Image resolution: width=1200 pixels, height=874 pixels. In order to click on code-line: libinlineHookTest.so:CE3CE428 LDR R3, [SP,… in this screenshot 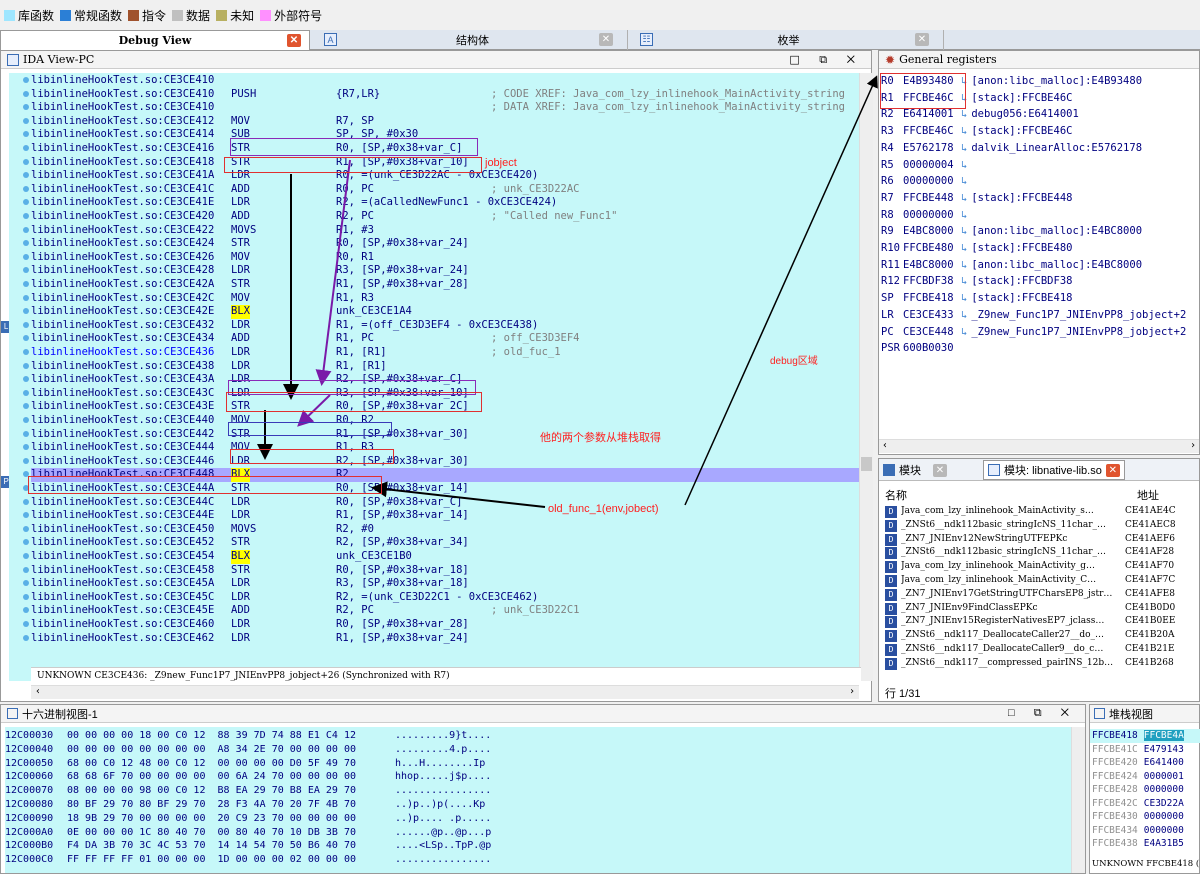, I will do `click(446, 271)`.